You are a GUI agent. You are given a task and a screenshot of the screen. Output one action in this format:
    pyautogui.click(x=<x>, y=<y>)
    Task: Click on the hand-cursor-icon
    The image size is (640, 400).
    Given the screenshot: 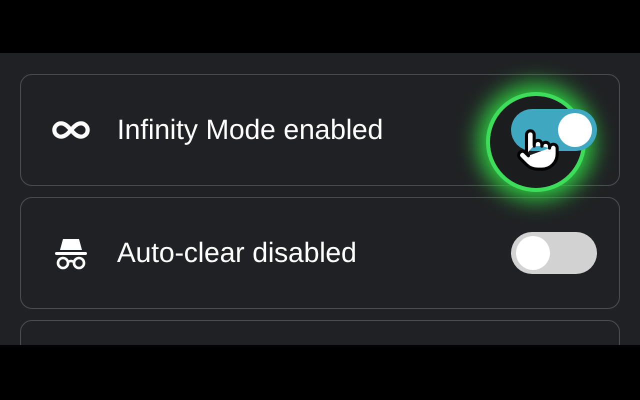 What is the action you would take?
    pyautogui.click(x=538, y=150)
    